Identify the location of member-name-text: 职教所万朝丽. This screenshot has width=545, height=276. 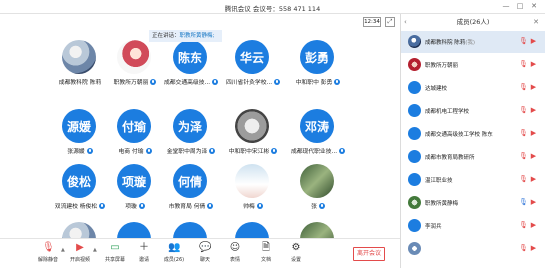
(442, 66).